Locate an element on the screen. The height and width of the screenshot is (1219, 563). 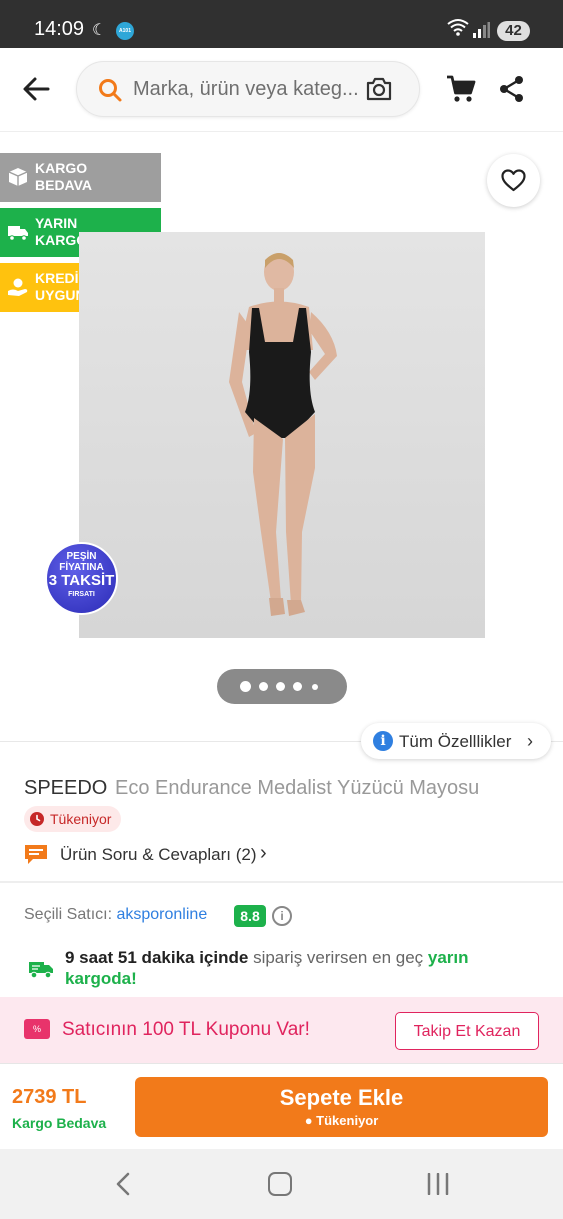
top-bar is located at coordinates (281, 90).